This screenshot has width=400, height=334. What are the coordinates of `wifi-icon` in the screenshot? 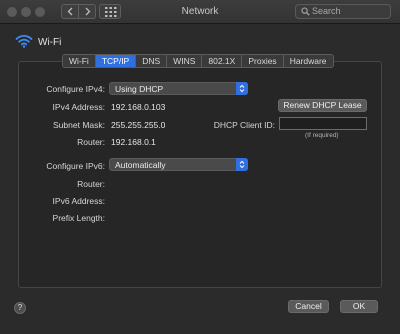 It's located at (24, 41).